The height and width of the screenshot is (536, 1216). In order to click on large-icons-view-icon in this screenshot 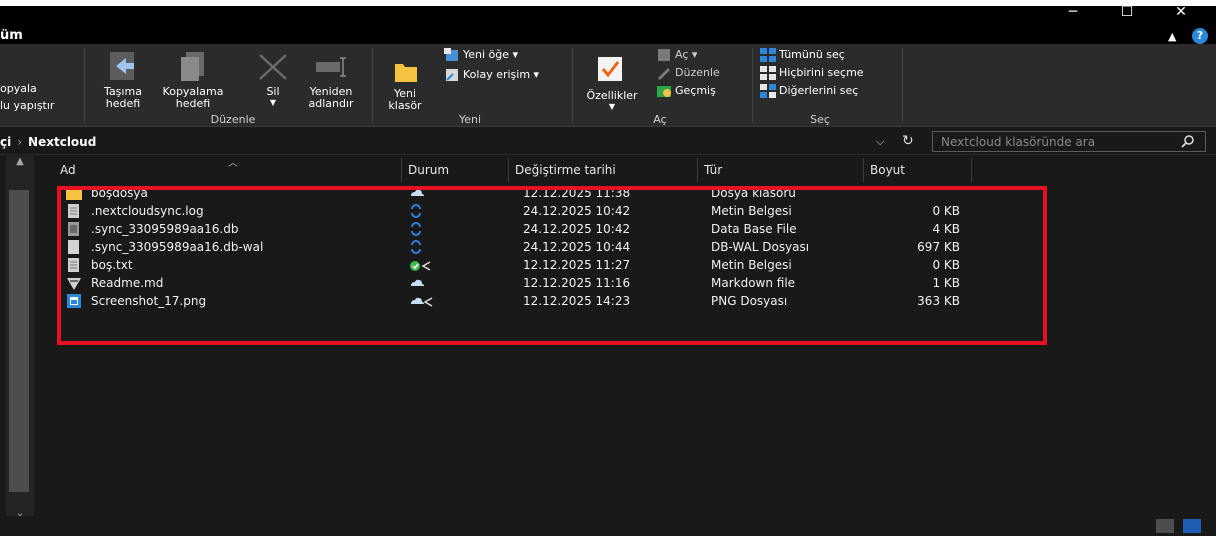, I will do `click(1192, 526)`.